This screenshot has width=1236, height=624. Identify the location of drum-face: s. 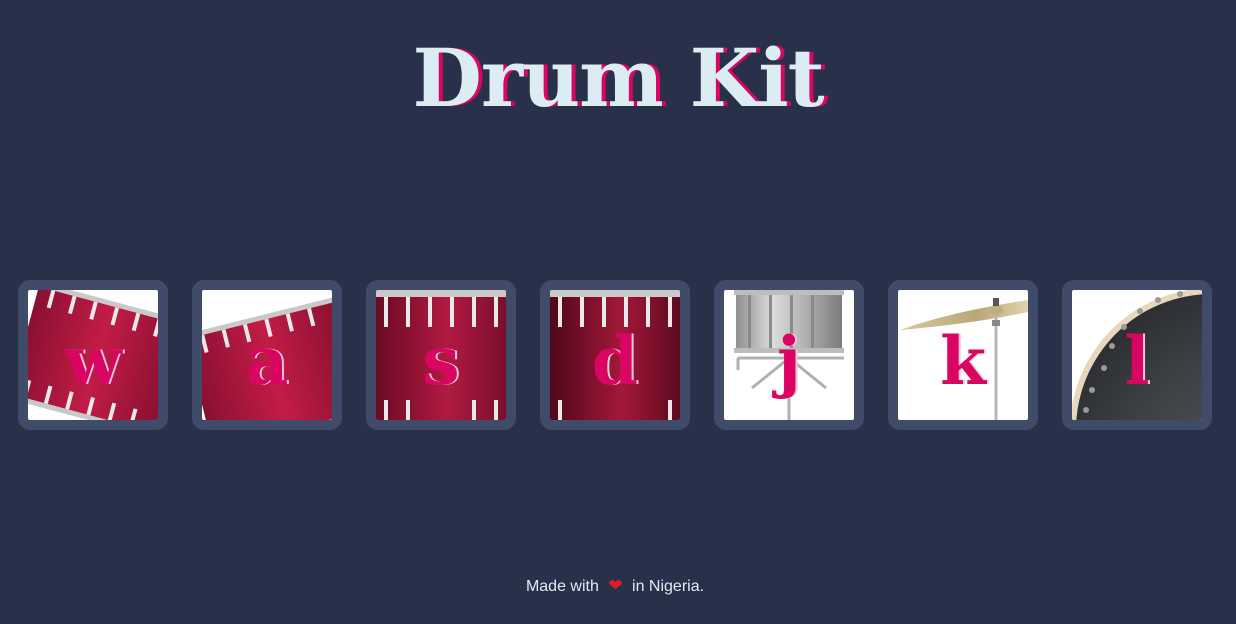
(441, 355).